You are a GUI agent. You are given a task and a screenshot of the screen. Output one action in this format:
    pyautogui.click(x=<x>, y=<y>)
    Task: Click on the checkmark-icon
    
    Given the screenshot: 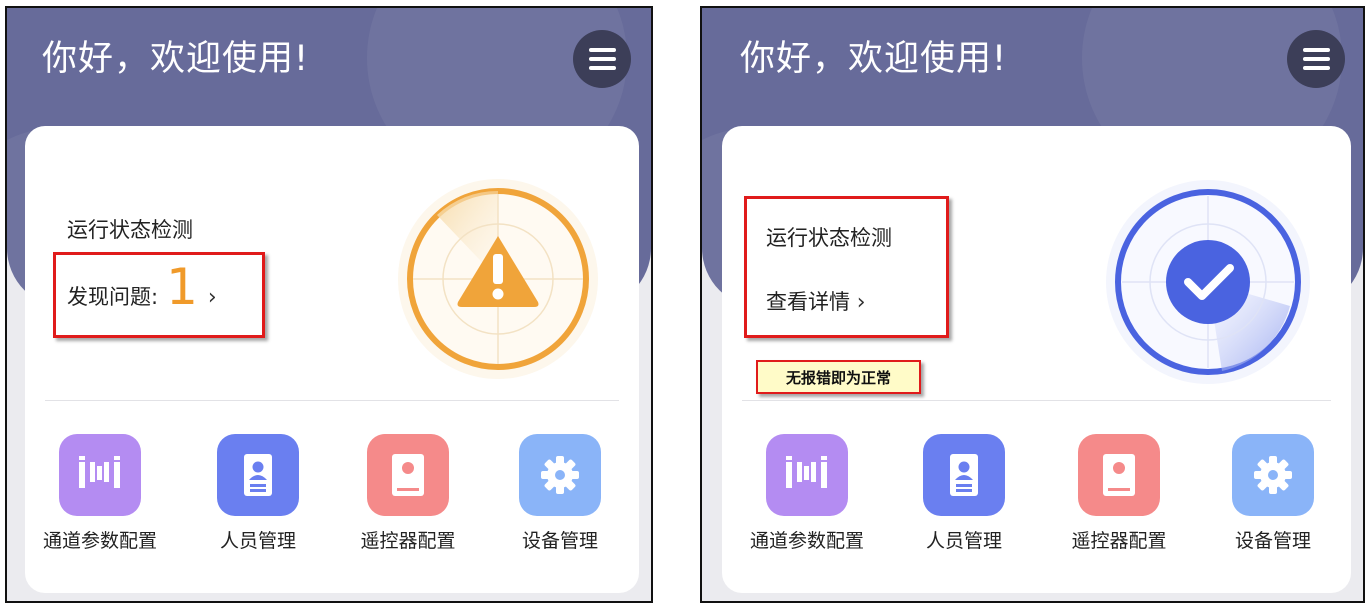 What is the action you would take?
    pyautogui.click(x=1208, y=282)
    